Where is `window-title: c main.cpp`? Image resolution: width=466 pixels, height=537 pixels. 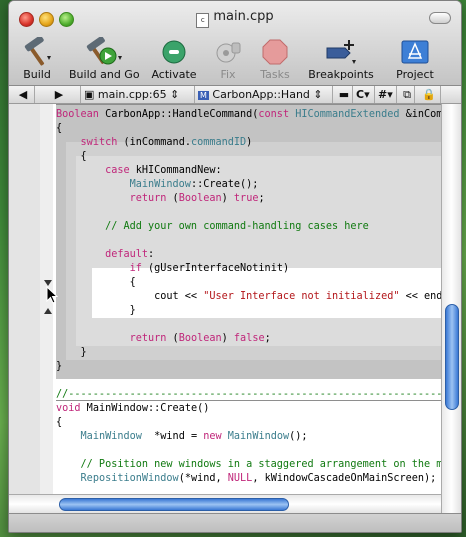 window-title: c main.cpp is located at coordinates (235, 18).